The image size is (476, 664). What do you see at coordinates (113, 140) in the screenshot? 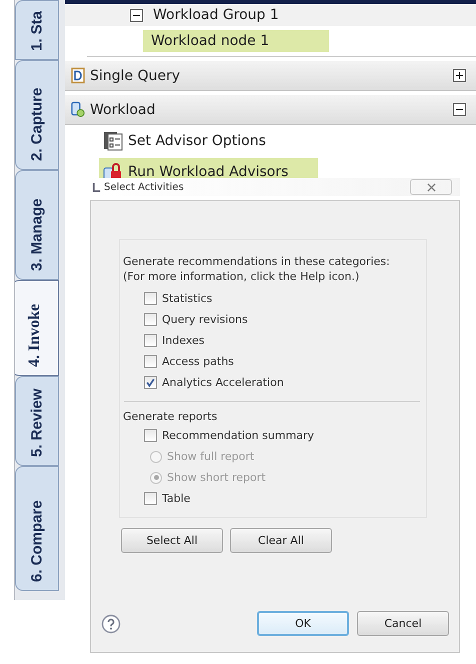
I see `list-icon` at bounding box center [113, 140].